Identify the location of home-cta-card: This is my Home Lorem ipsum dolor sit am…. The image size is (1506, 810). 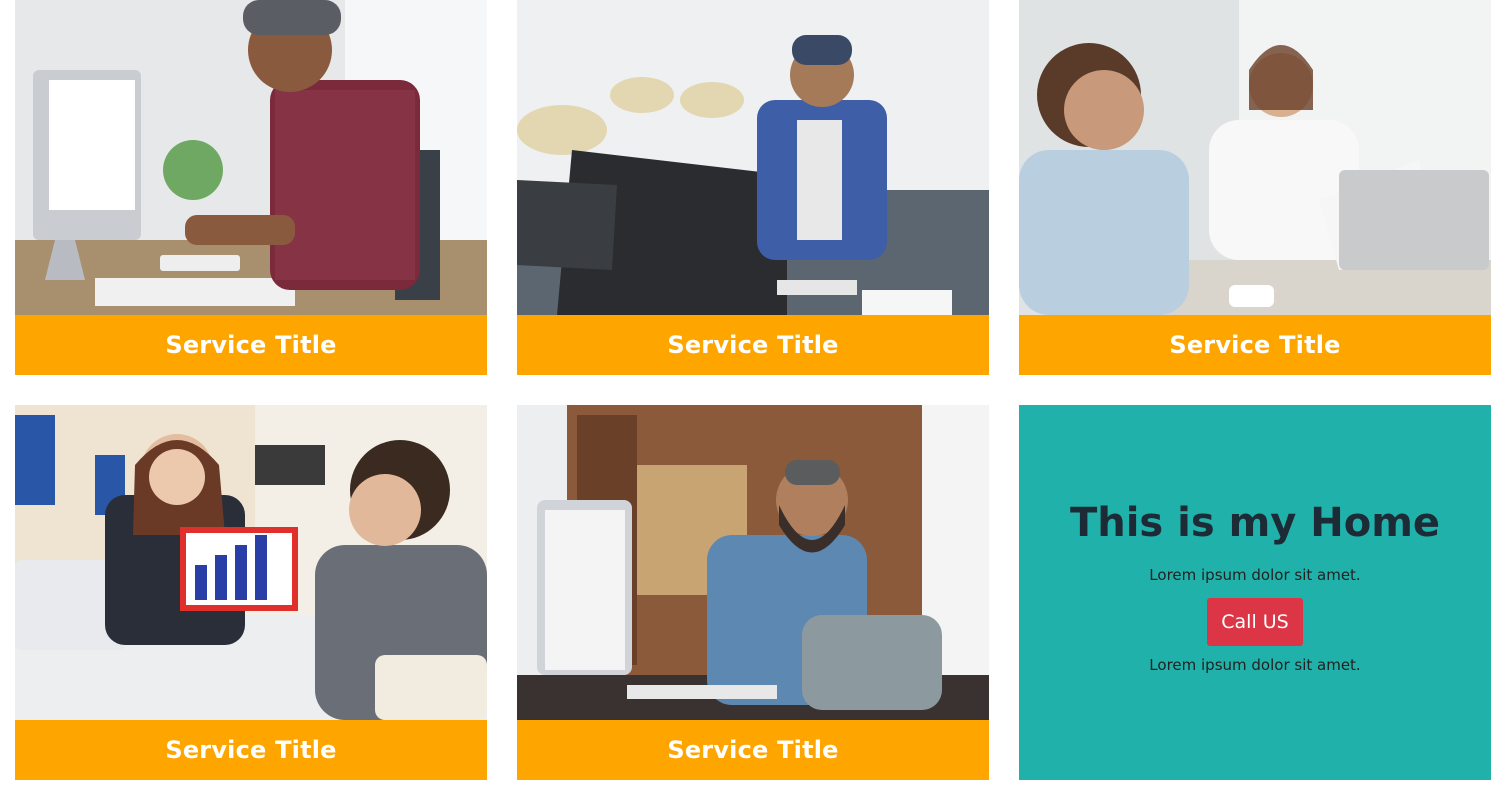
(1255, 592).